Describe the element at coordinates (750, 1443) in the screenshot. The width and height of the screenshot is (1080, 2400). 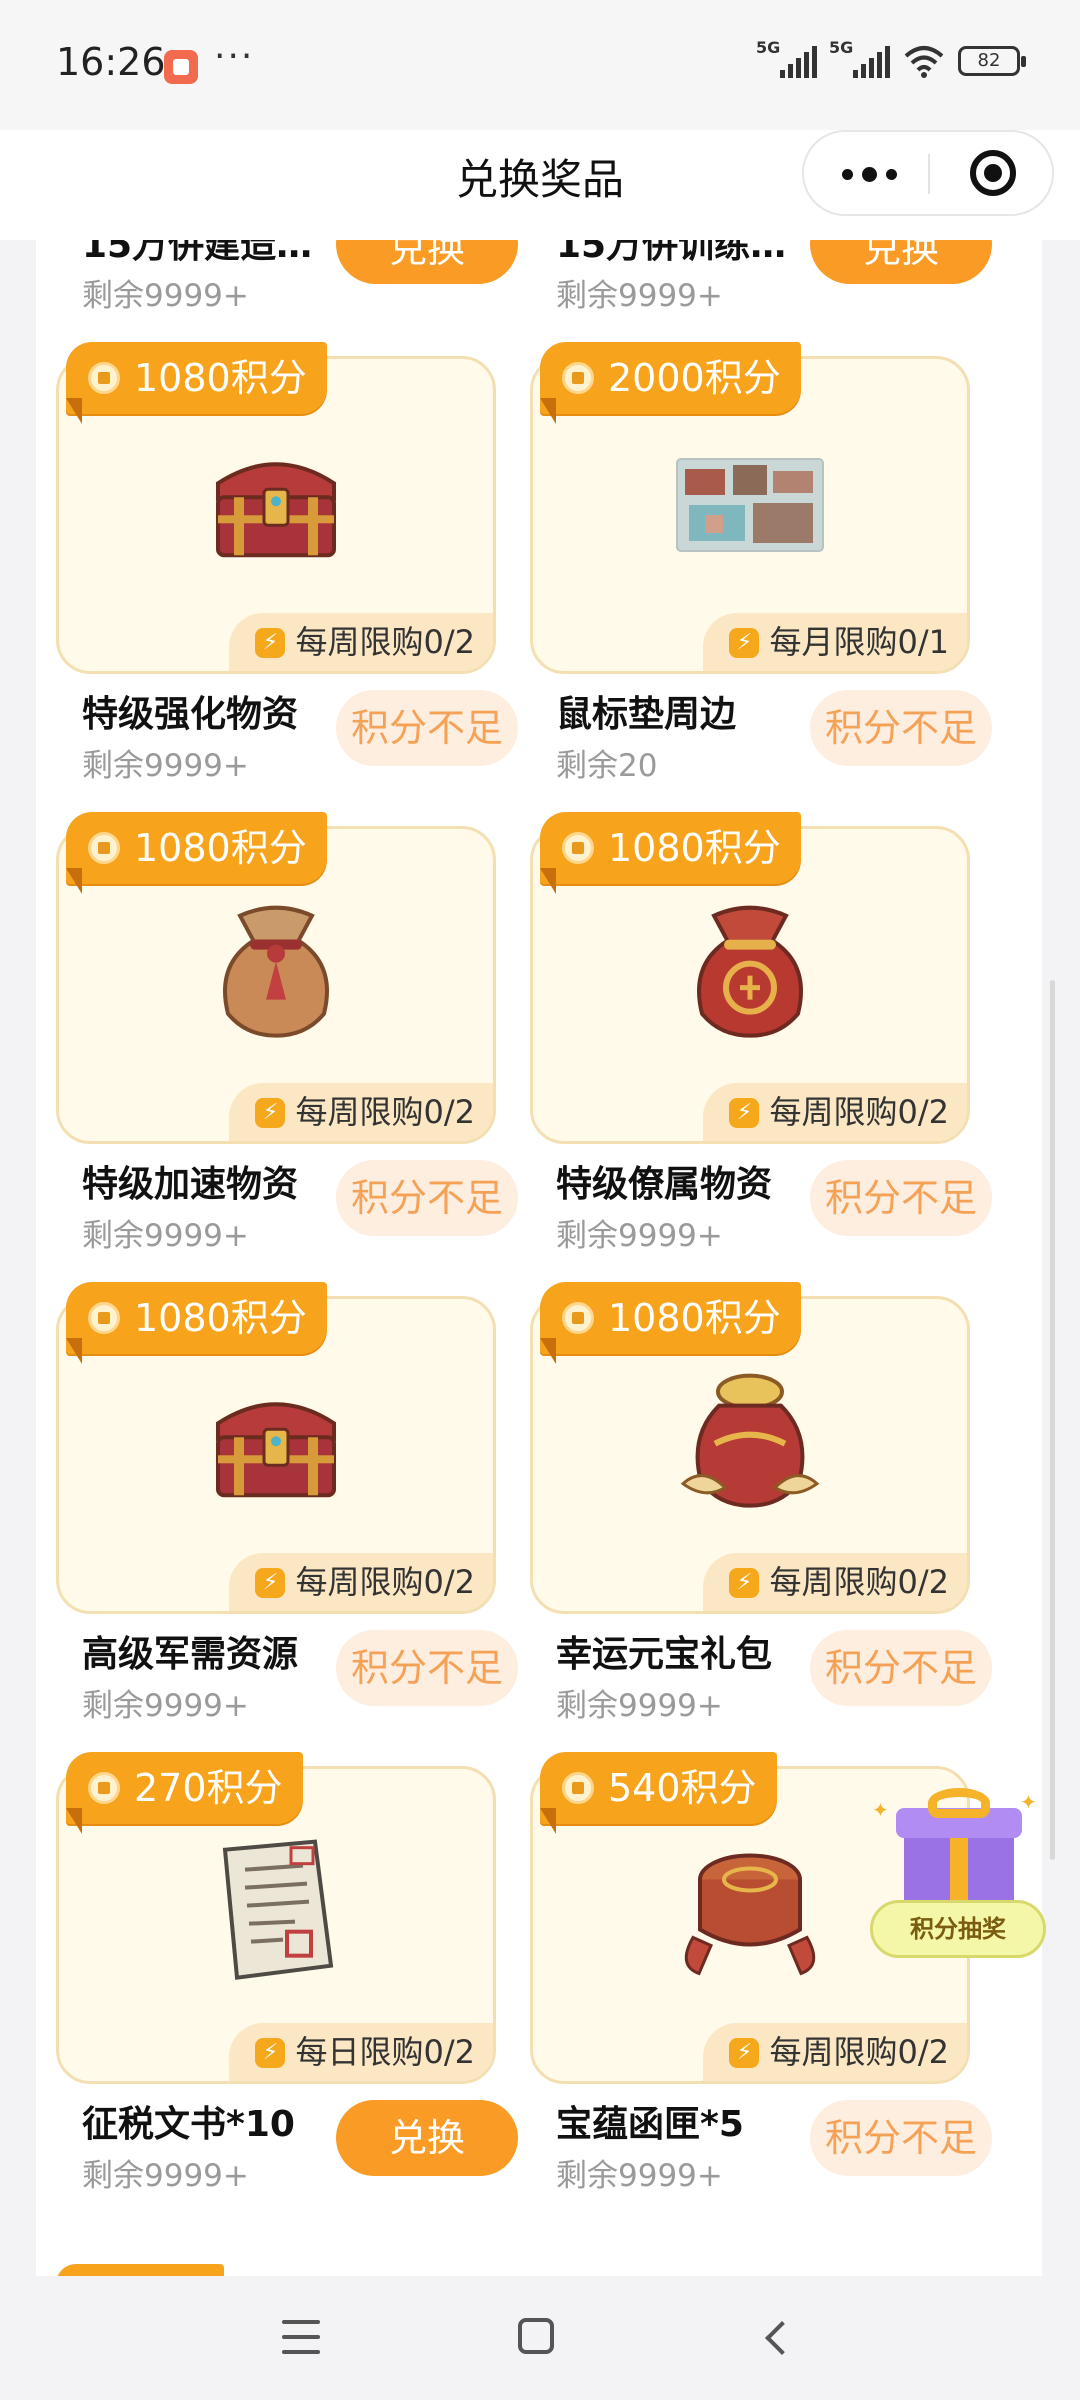
I see `gold-bag-image` at that location.